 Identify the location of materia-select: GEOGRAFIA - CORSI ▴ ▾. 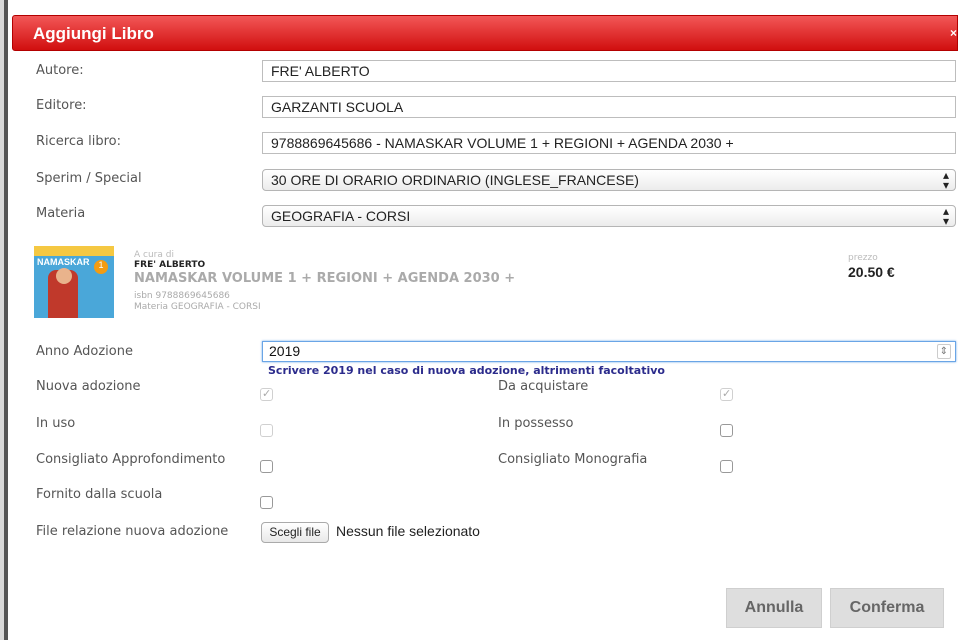
(609, 216).